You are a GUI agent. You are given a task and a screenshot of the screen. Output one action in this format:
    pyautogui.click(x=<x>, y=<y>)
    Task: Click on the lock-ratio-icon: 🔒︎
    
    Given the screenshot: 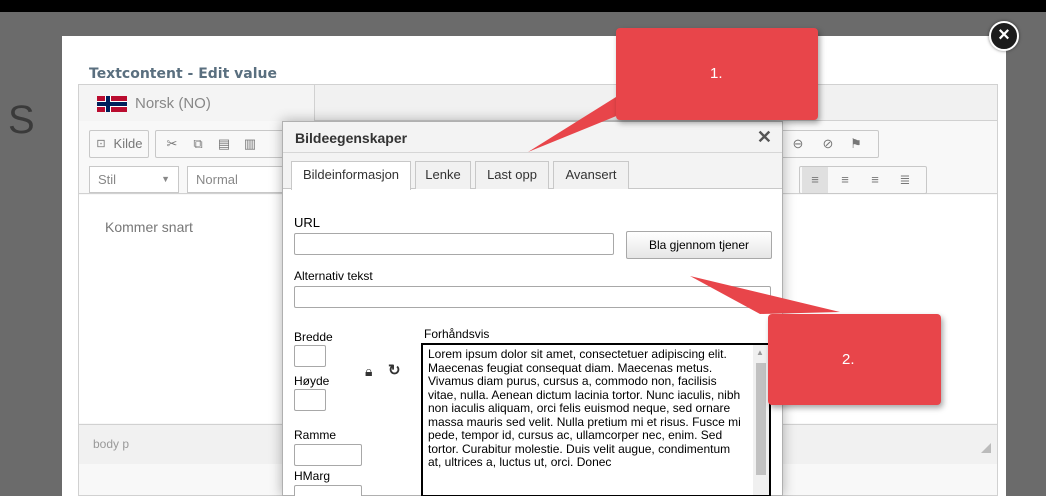 What is the action you would take?
    pyautogui.click(x=368, y=371)
    